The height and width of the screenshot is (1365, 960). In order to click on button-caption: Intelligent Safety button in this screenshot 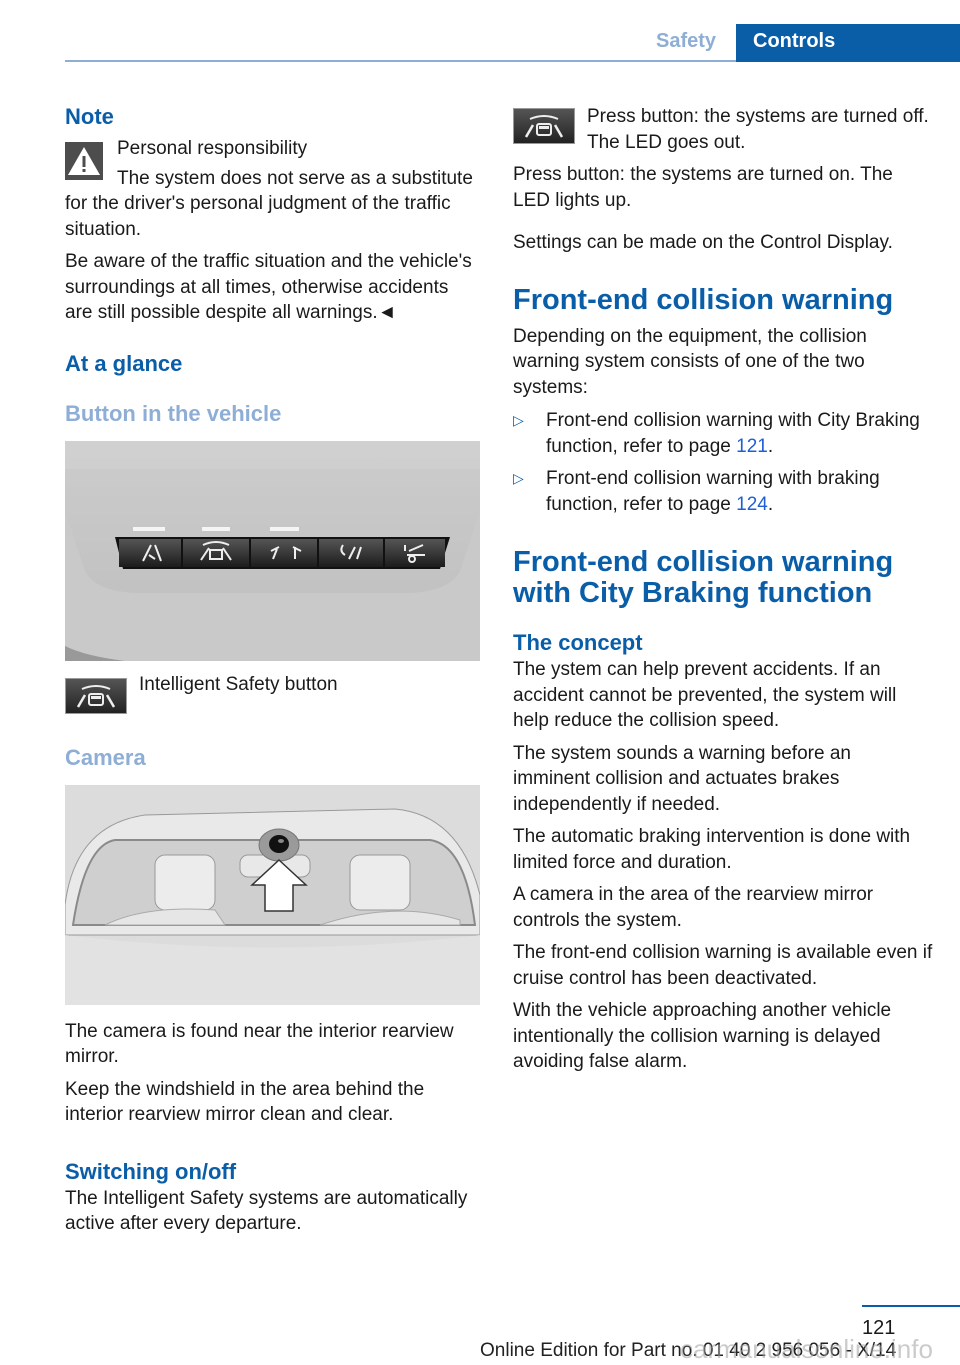, I will do `click(238, 684)`.